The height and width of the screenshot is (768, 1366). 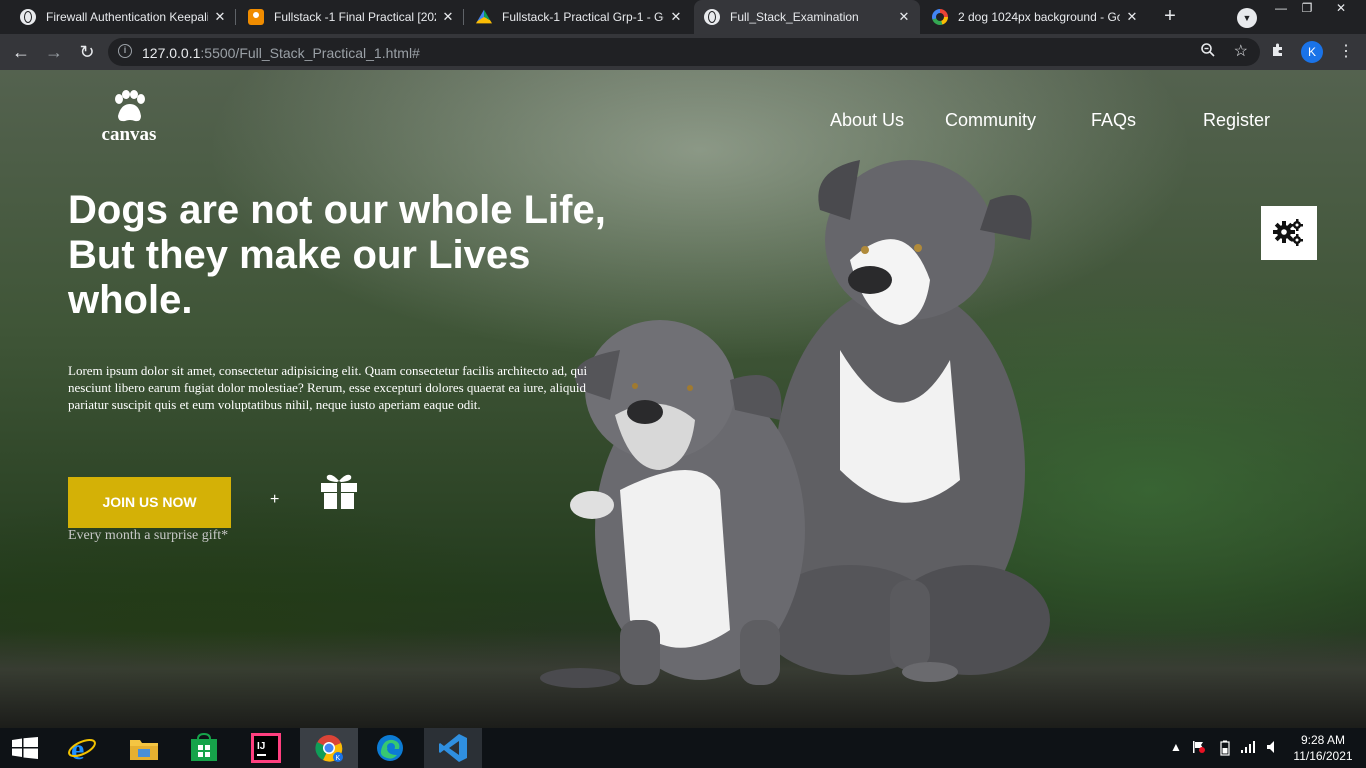 I want to click on windows-start-icon, so click(x=25, y=748).